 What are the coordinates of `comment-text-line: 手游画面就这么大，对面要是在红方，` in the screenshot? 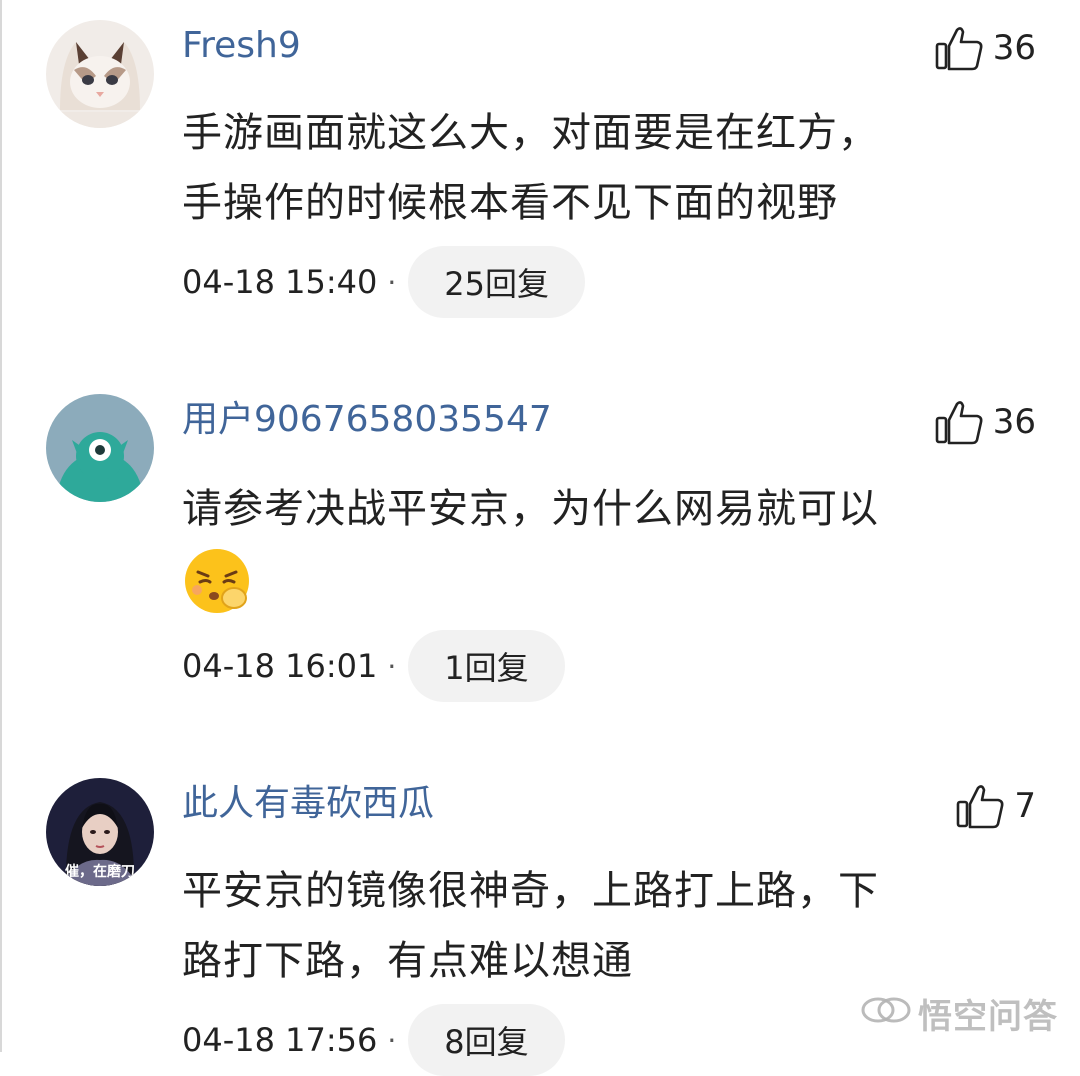 It's located at (530, 133).